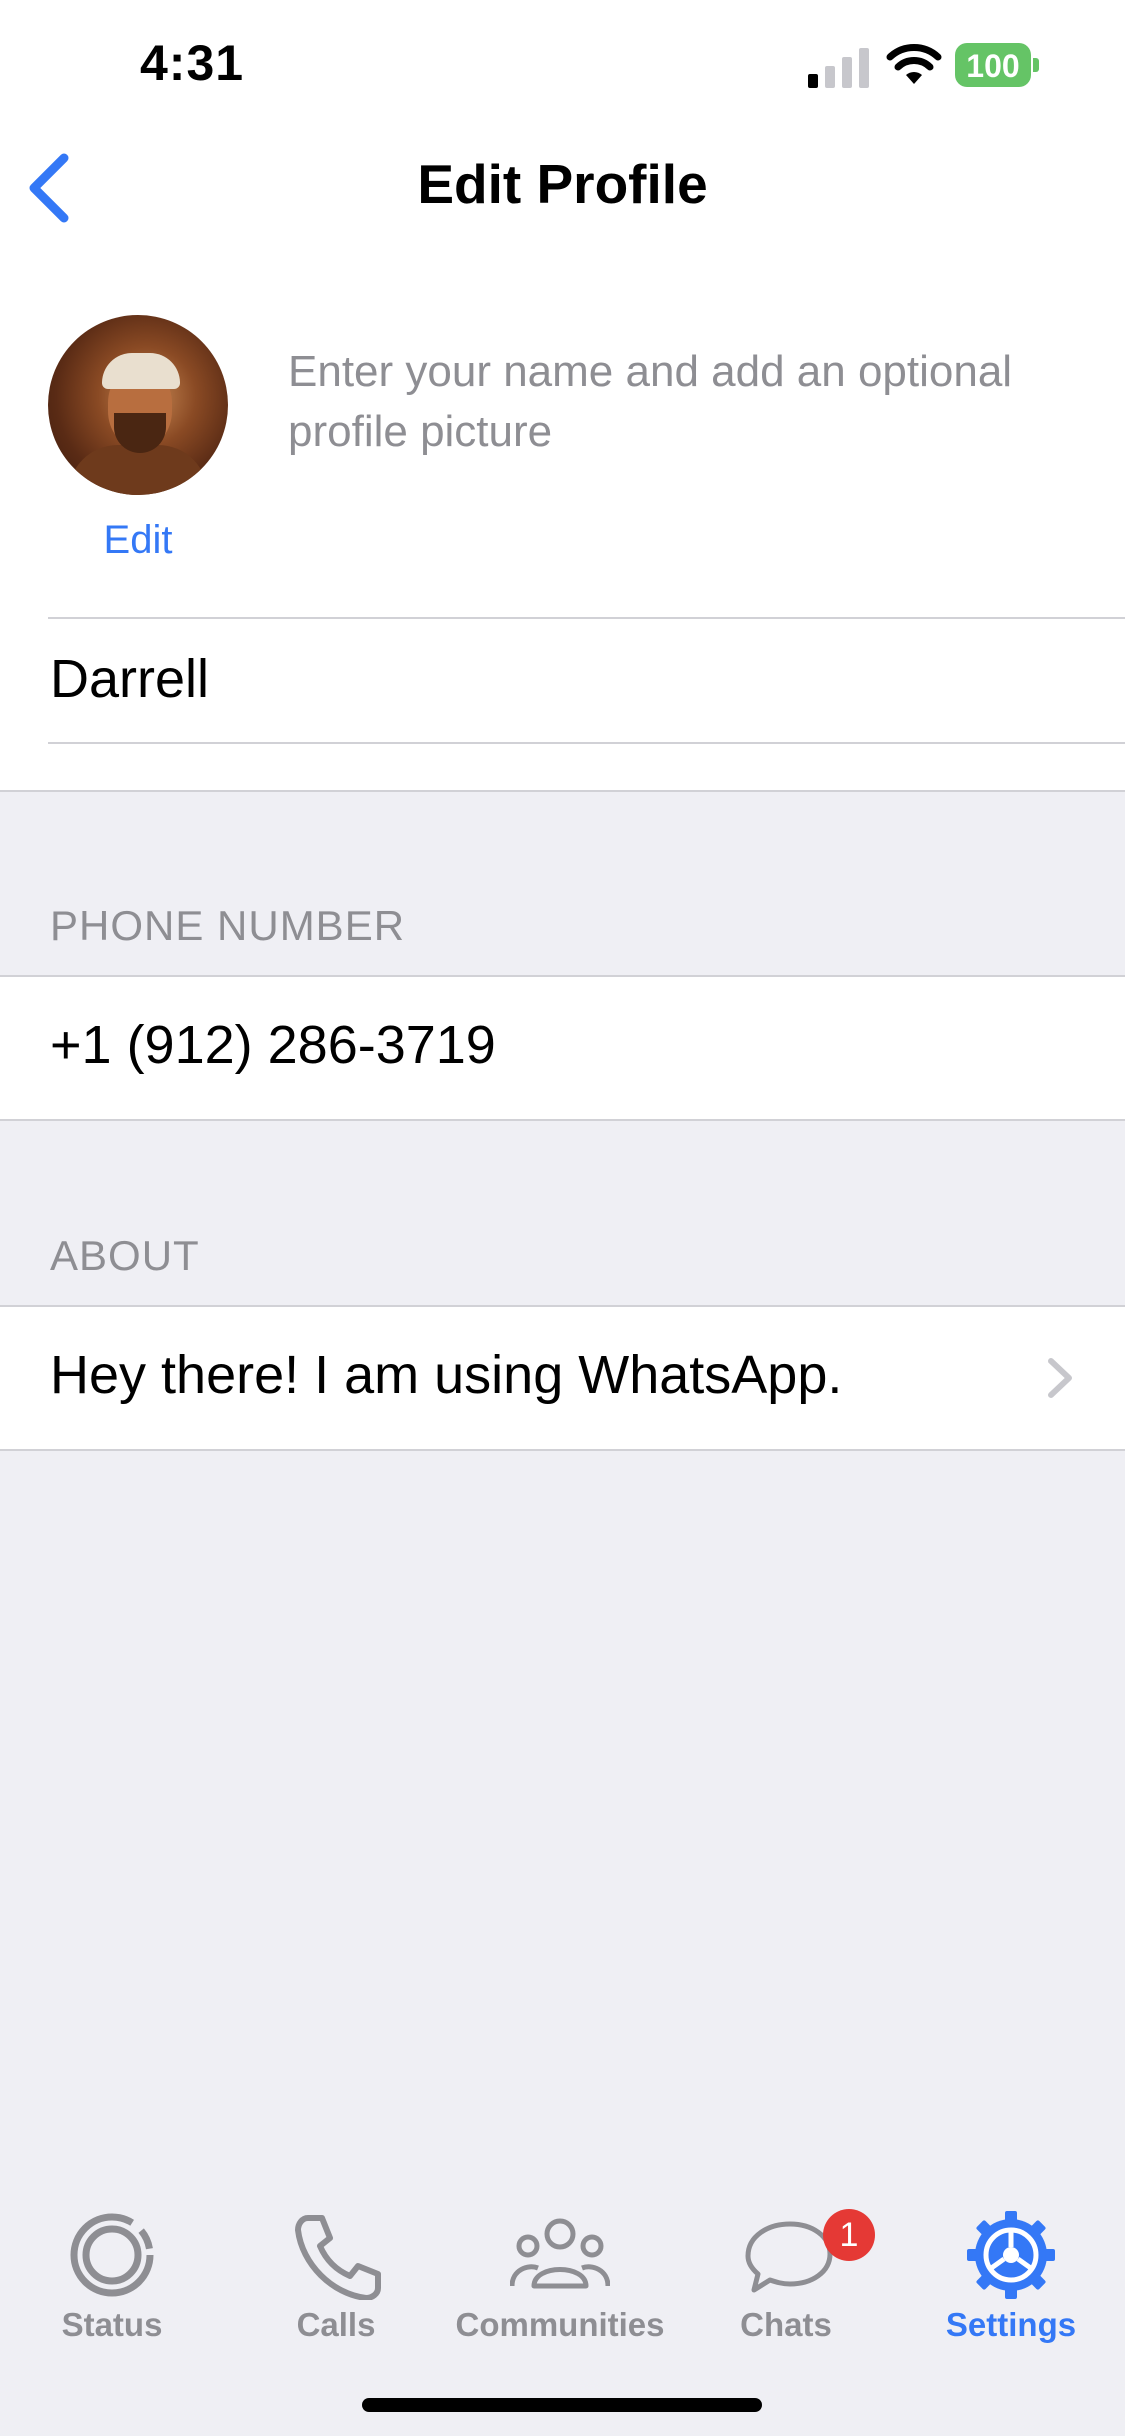 The height and width of the screenshot is (2436, 1125). What do you see at coordinates (125, 1255) in the screenshot?
I see `about-section-header: ABOUT` at bounding box center [125, 1255].